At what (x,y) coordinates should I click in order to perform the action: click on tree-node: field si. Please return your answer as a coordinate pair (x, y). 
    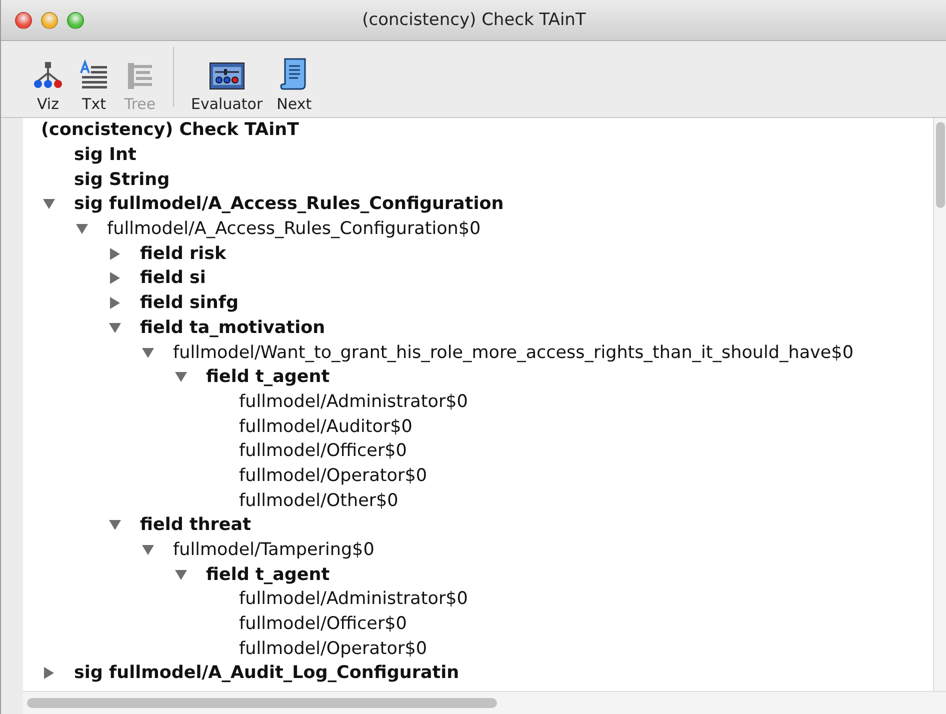
    Looking at the image, I should click on (173, 278).